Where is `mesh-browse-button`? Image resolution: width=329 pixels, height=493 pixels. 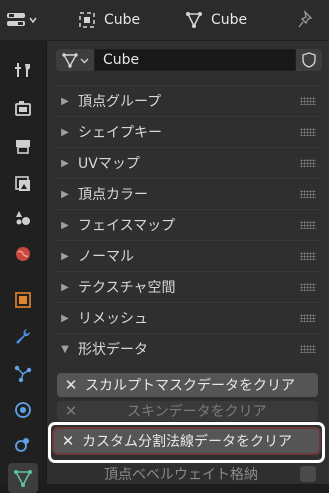
mesh-browse-button is located at coordinates (75, 60).